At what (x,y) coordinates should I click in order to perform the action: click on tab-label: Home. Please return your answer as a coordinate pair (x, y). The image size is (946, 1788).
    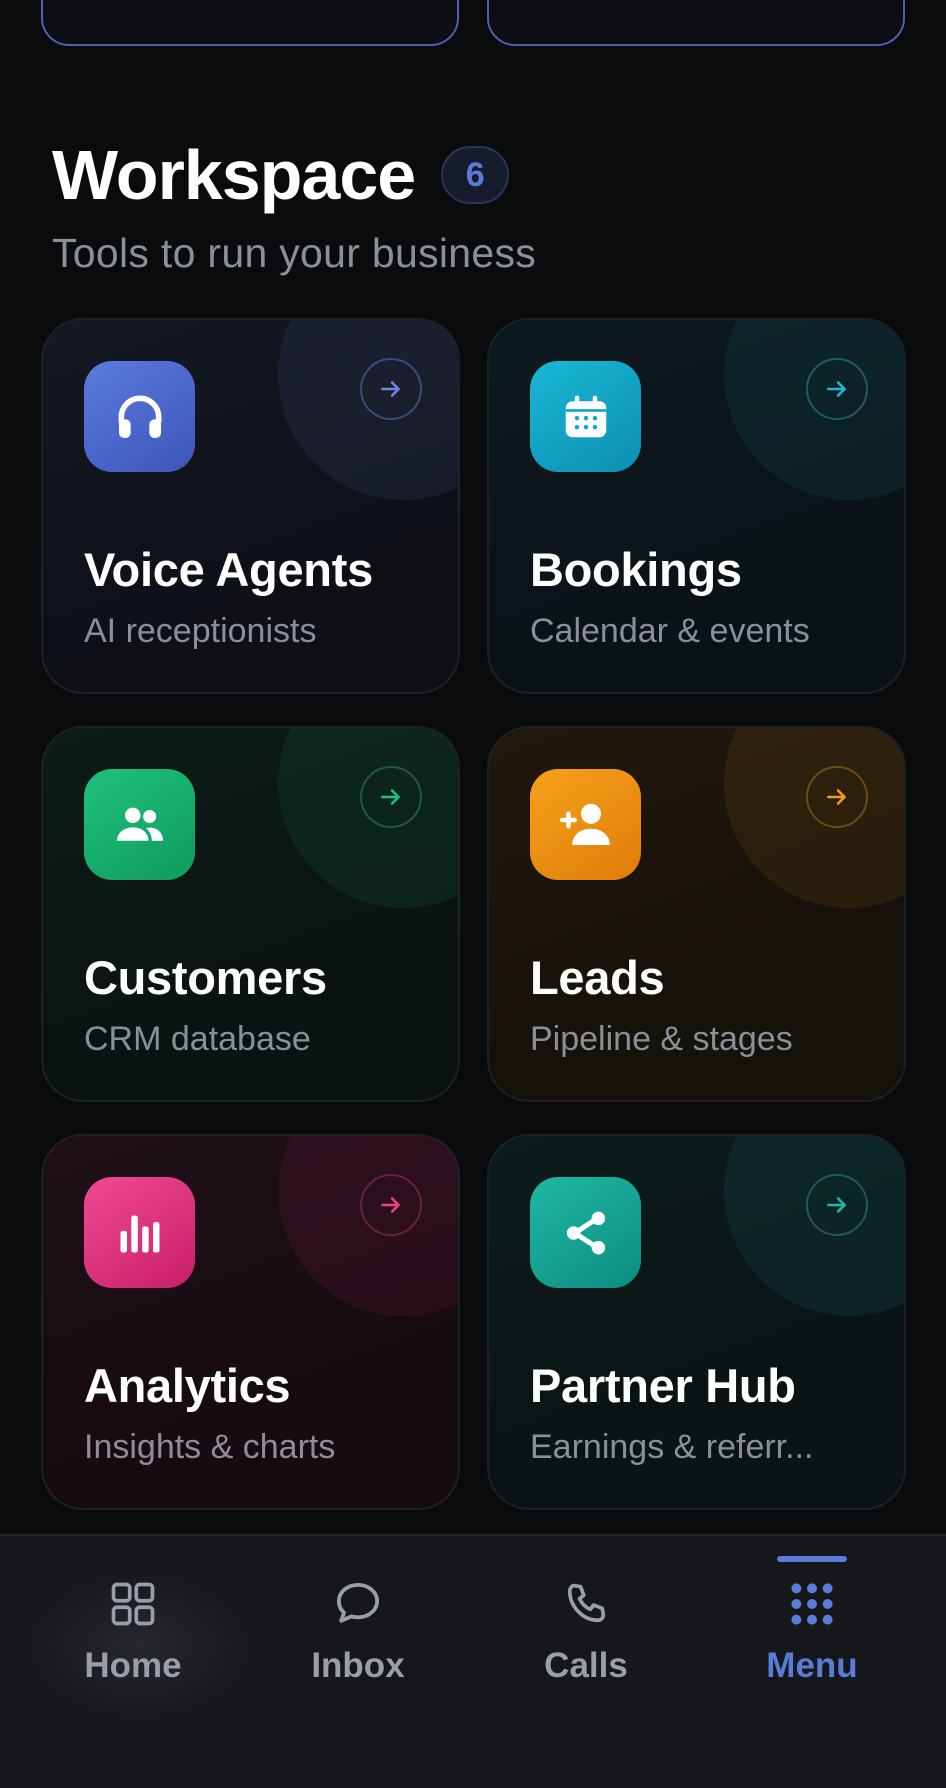
    Looking at the image, I should click on (133, 1665).